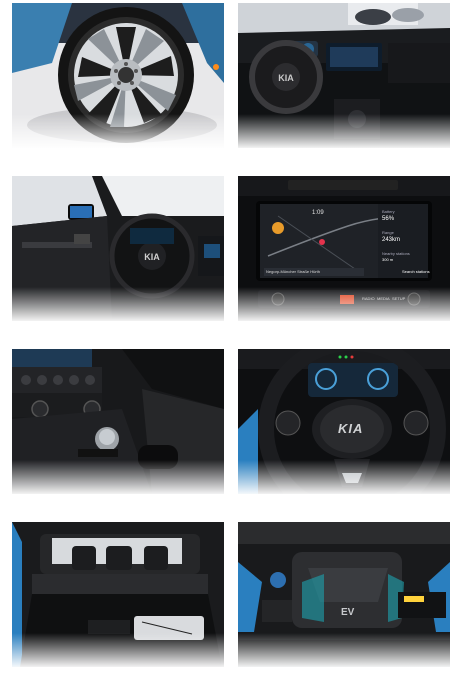 This screenshot has width=456, height=681. What do you see at coordinates (388, 259) in the screenshot?
I see `nearby-value: 300 m` at bounding box center [388, 259].